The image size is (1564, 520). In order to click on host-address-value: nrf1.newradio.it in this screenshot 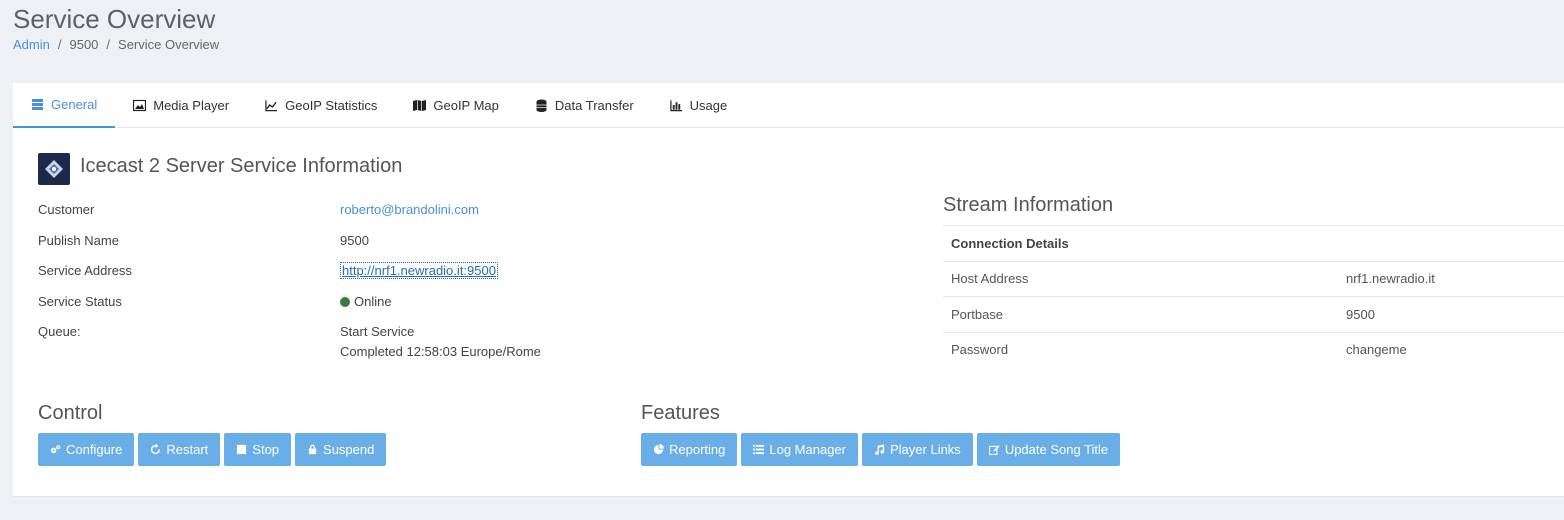, I will do `click(1390, 279)`.